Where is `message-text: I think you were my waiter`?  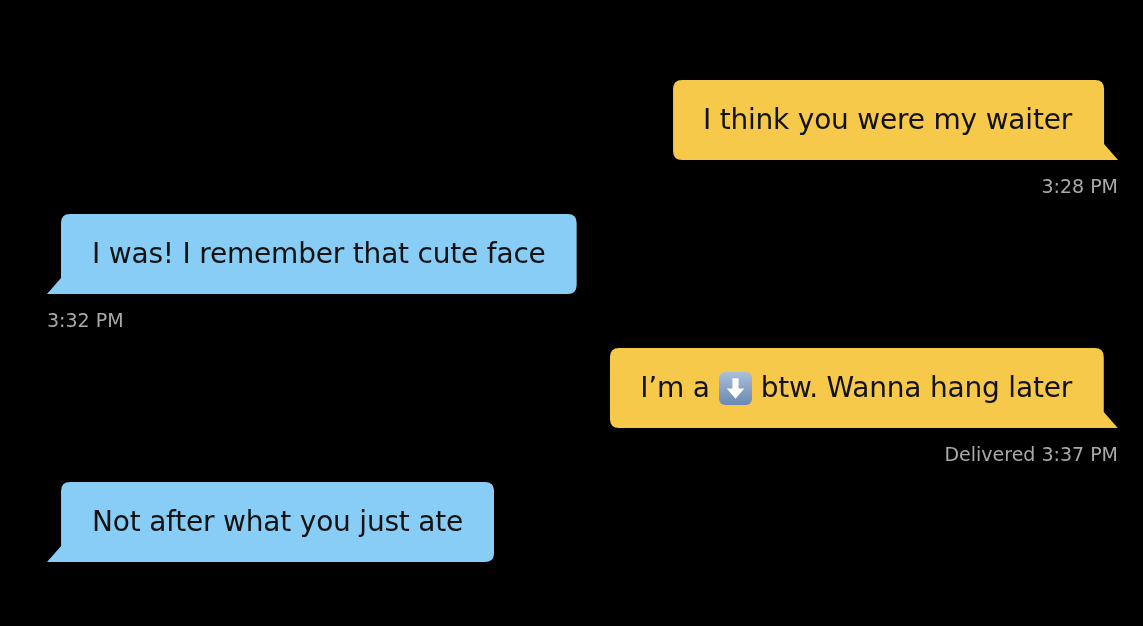
message-text: I think you were my waiter is located at coordinates (887, 120).